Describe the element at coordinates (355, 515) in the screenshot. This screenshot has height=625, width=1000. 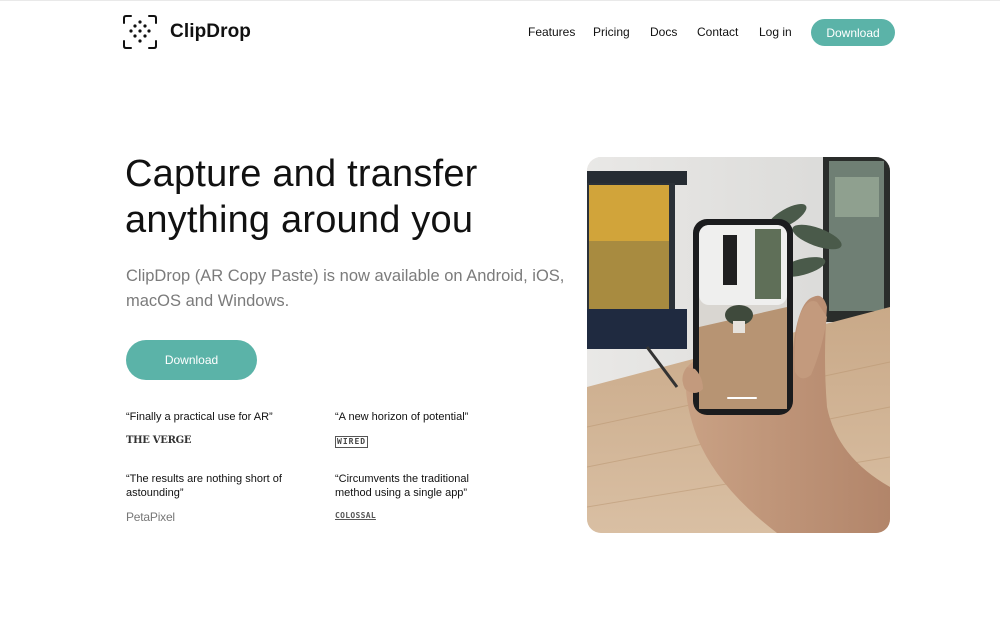
I see `press-logo-colossal: COLOSSAL` at that location.